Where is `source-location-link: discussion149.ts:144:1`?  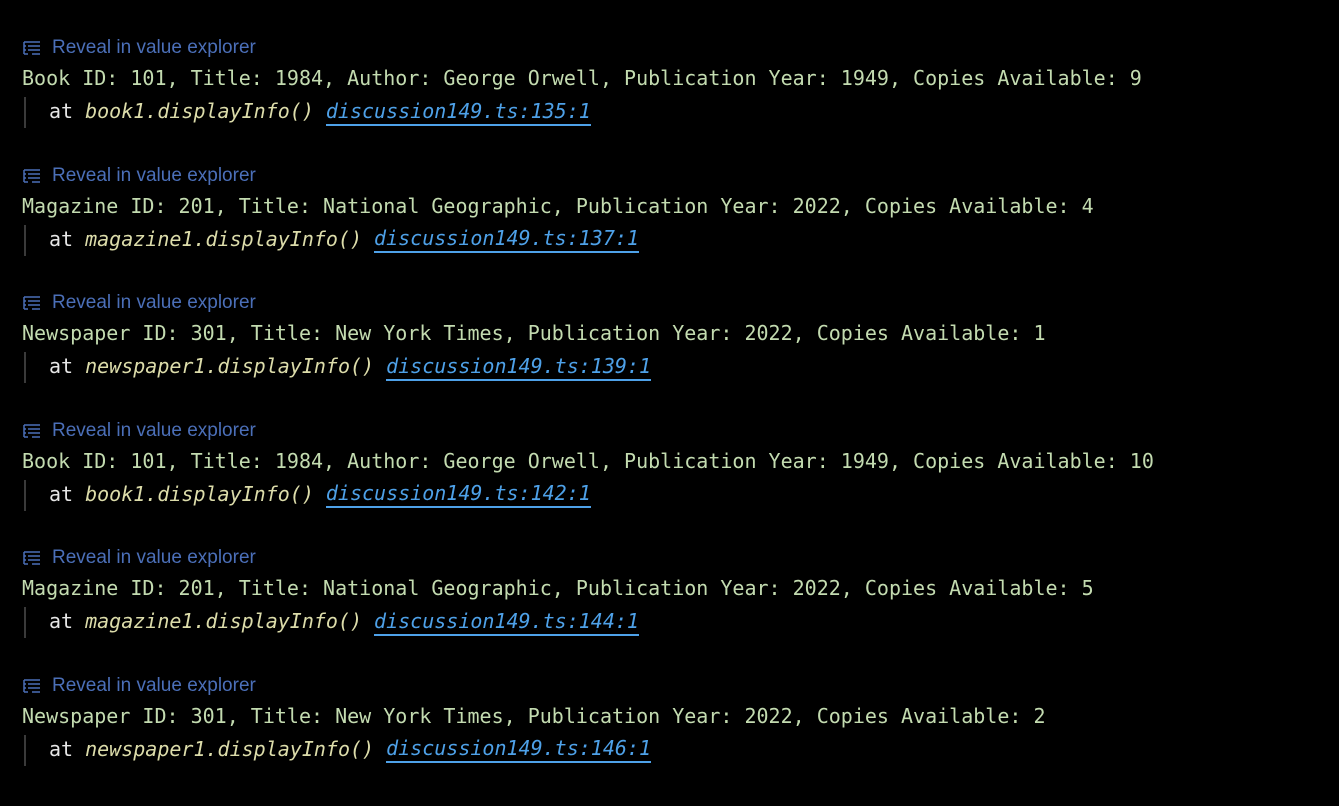
source-location-link: discussion149.ts:144:1 is located at coordinates (506, 622).